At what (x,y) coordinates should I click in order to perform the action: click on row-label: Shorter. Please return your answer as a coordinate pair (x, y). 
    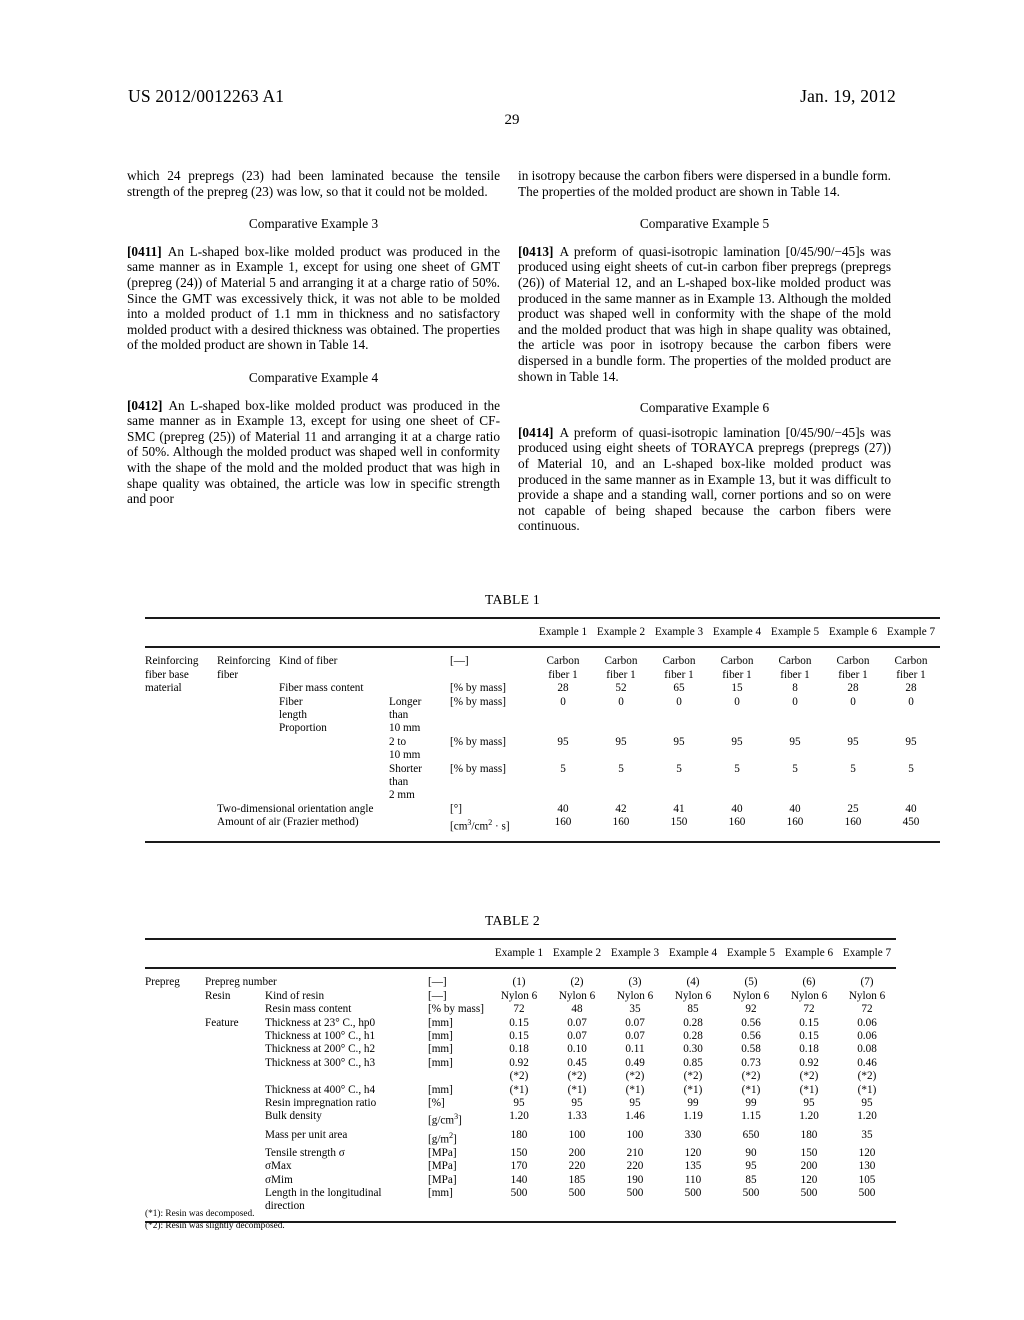
    Looking at the image, I should click on (405, 768).